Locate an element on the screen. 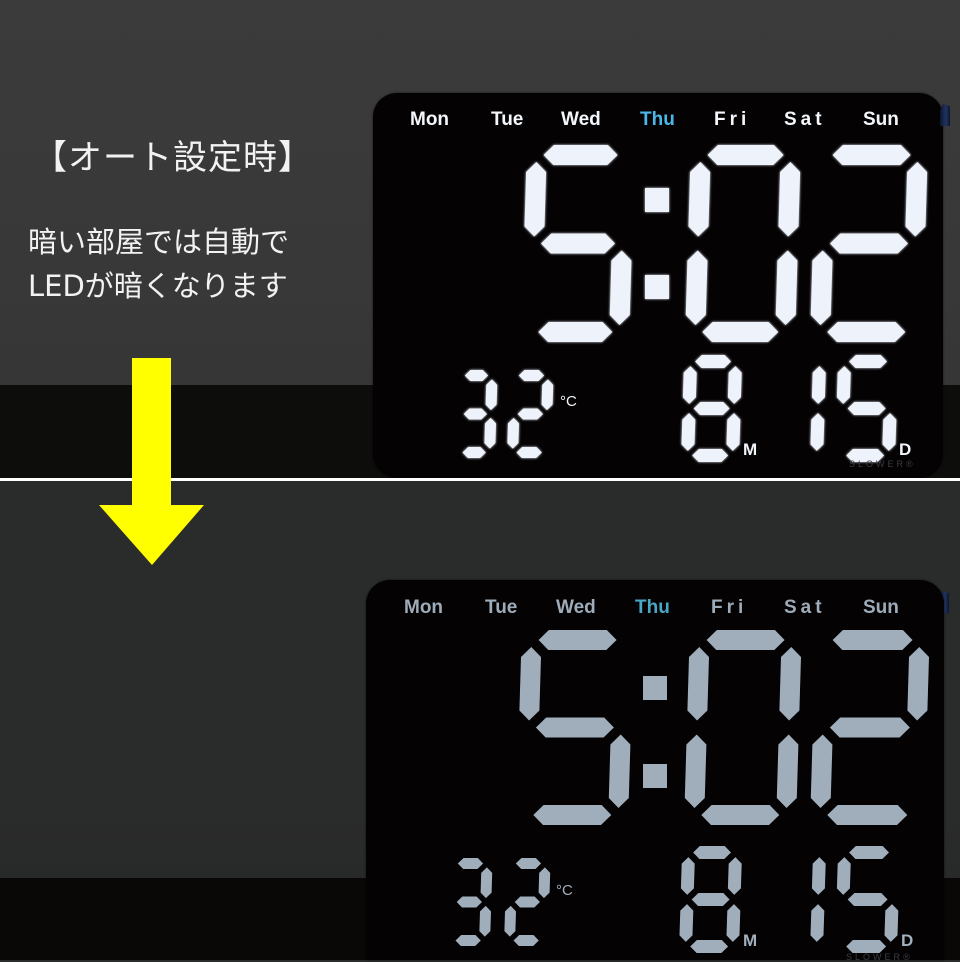  caption-line: 暗い部屋では自動で is located at coordinates (159, 242).